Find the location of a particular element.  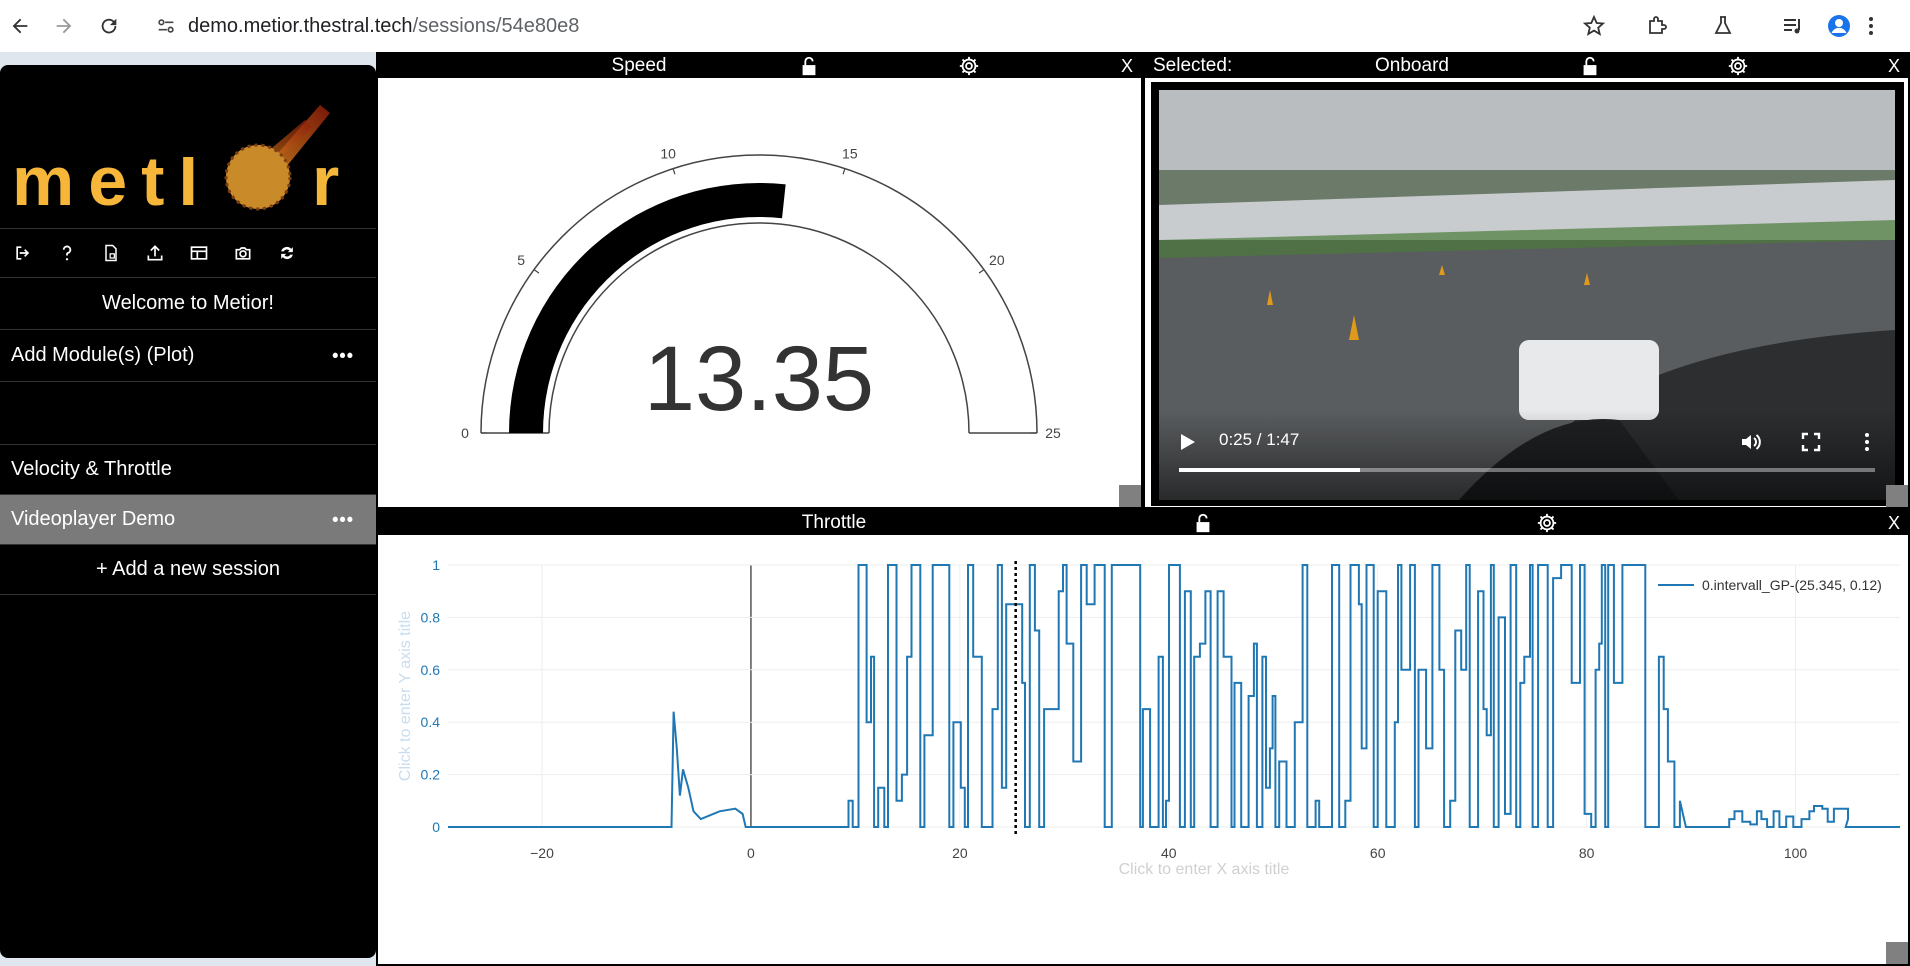

sidebar-toolbar is located at coordinates (188, 253).